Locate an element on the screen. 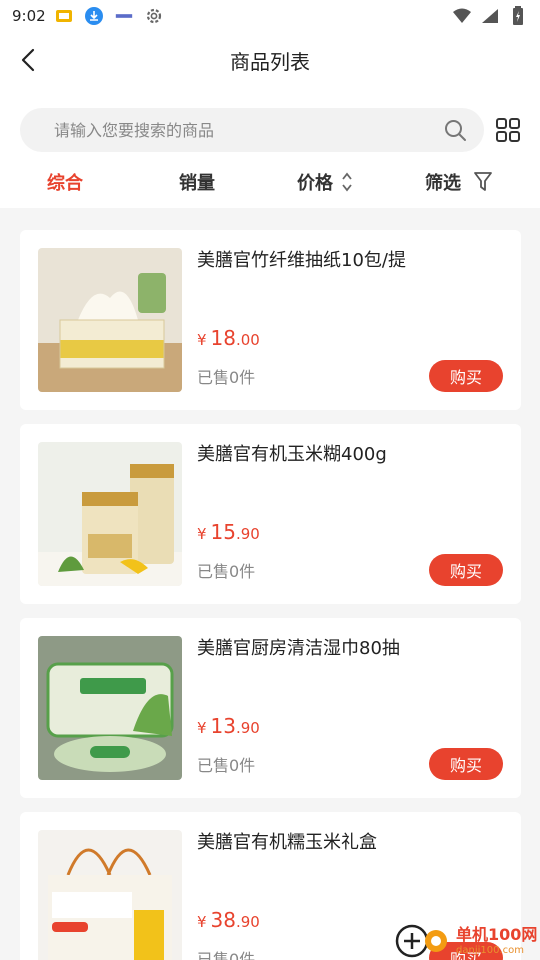  price-integer: 15 is located at coordinates (223, 532).